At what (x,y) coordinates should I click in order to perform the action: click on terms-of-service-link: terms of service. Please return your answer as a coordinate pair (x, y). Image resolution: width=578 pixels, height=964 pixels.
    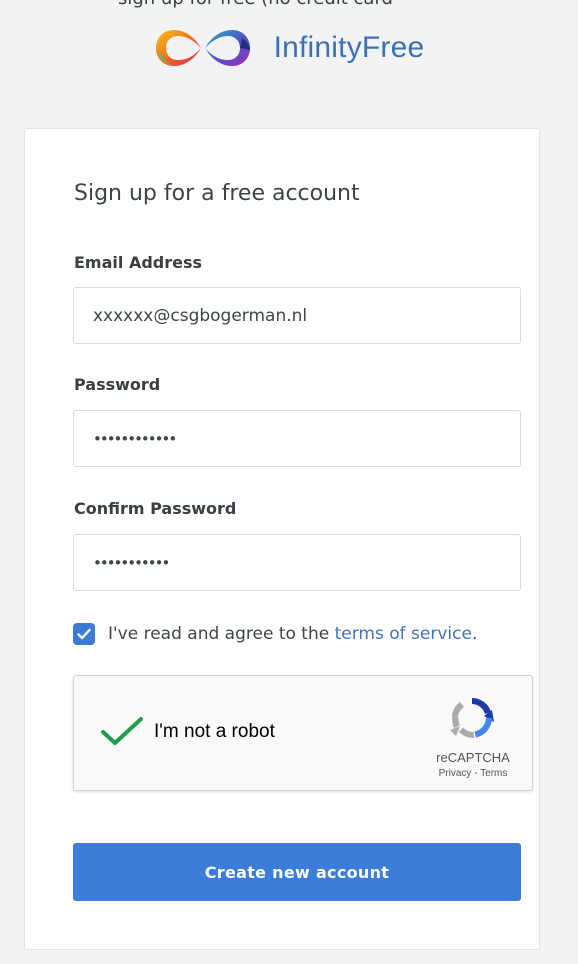
    Looking at the image, I should click on (403, 634).